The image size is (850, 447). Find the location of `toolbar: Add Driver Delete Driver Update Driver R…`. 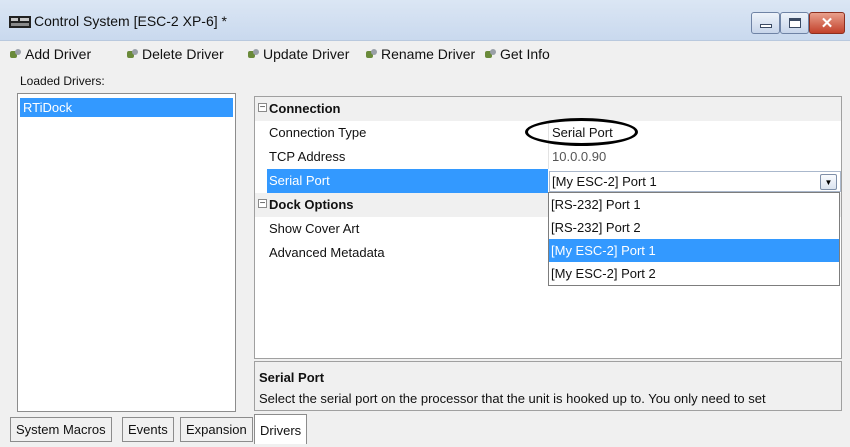

toolbar: Add Driver Delete Driver Update Driver R… is located at coordinates (425, 56).